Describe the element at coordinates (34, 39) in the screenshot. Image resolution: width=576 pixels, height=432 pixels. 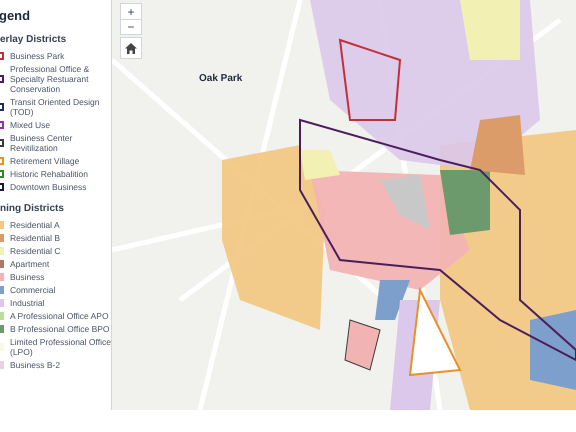
I see `legend-heading: erlay Districts` at that location.